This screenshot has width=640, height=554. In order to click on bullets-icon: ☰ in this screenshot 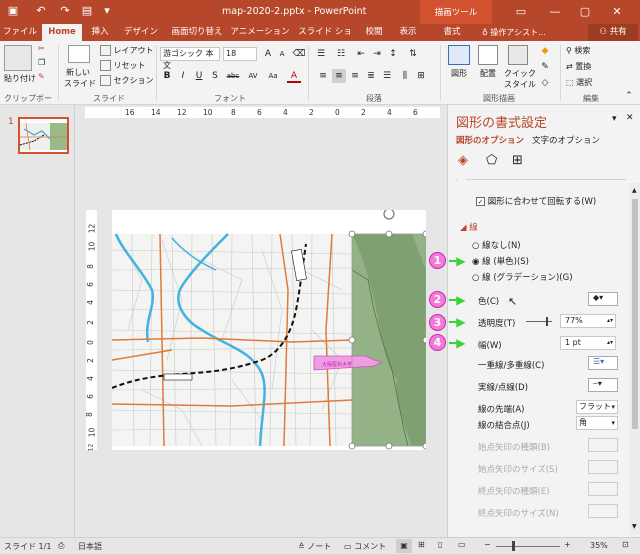, I will do `click(321, 54)`.